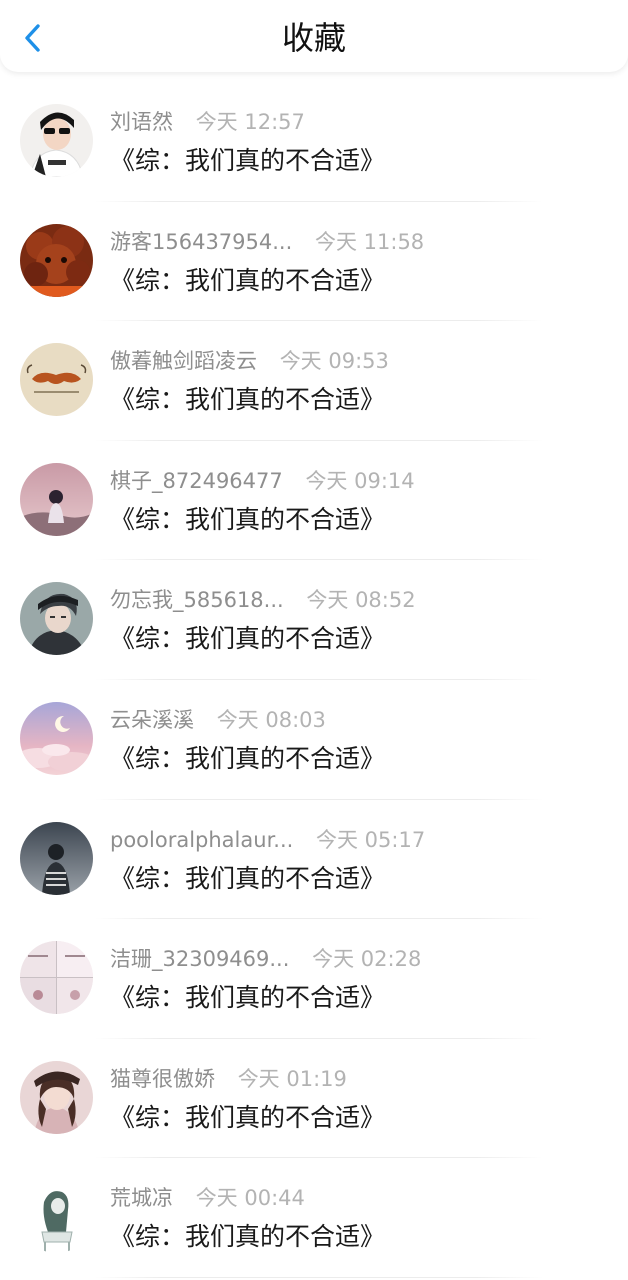 This screenshot has width=628, height=1280. I want to click on timestamp: 今天 09:53, so click(334, 361).